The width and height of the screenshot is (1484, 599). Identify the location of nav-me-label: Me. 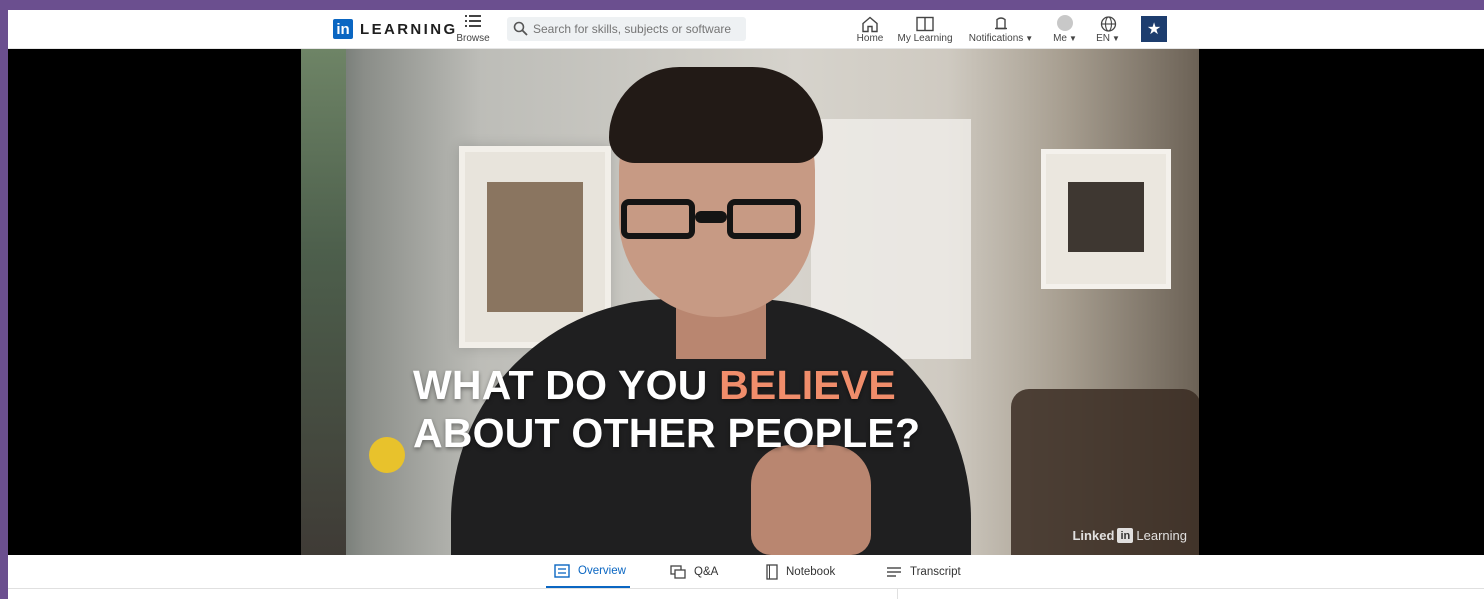
(1060, 38).